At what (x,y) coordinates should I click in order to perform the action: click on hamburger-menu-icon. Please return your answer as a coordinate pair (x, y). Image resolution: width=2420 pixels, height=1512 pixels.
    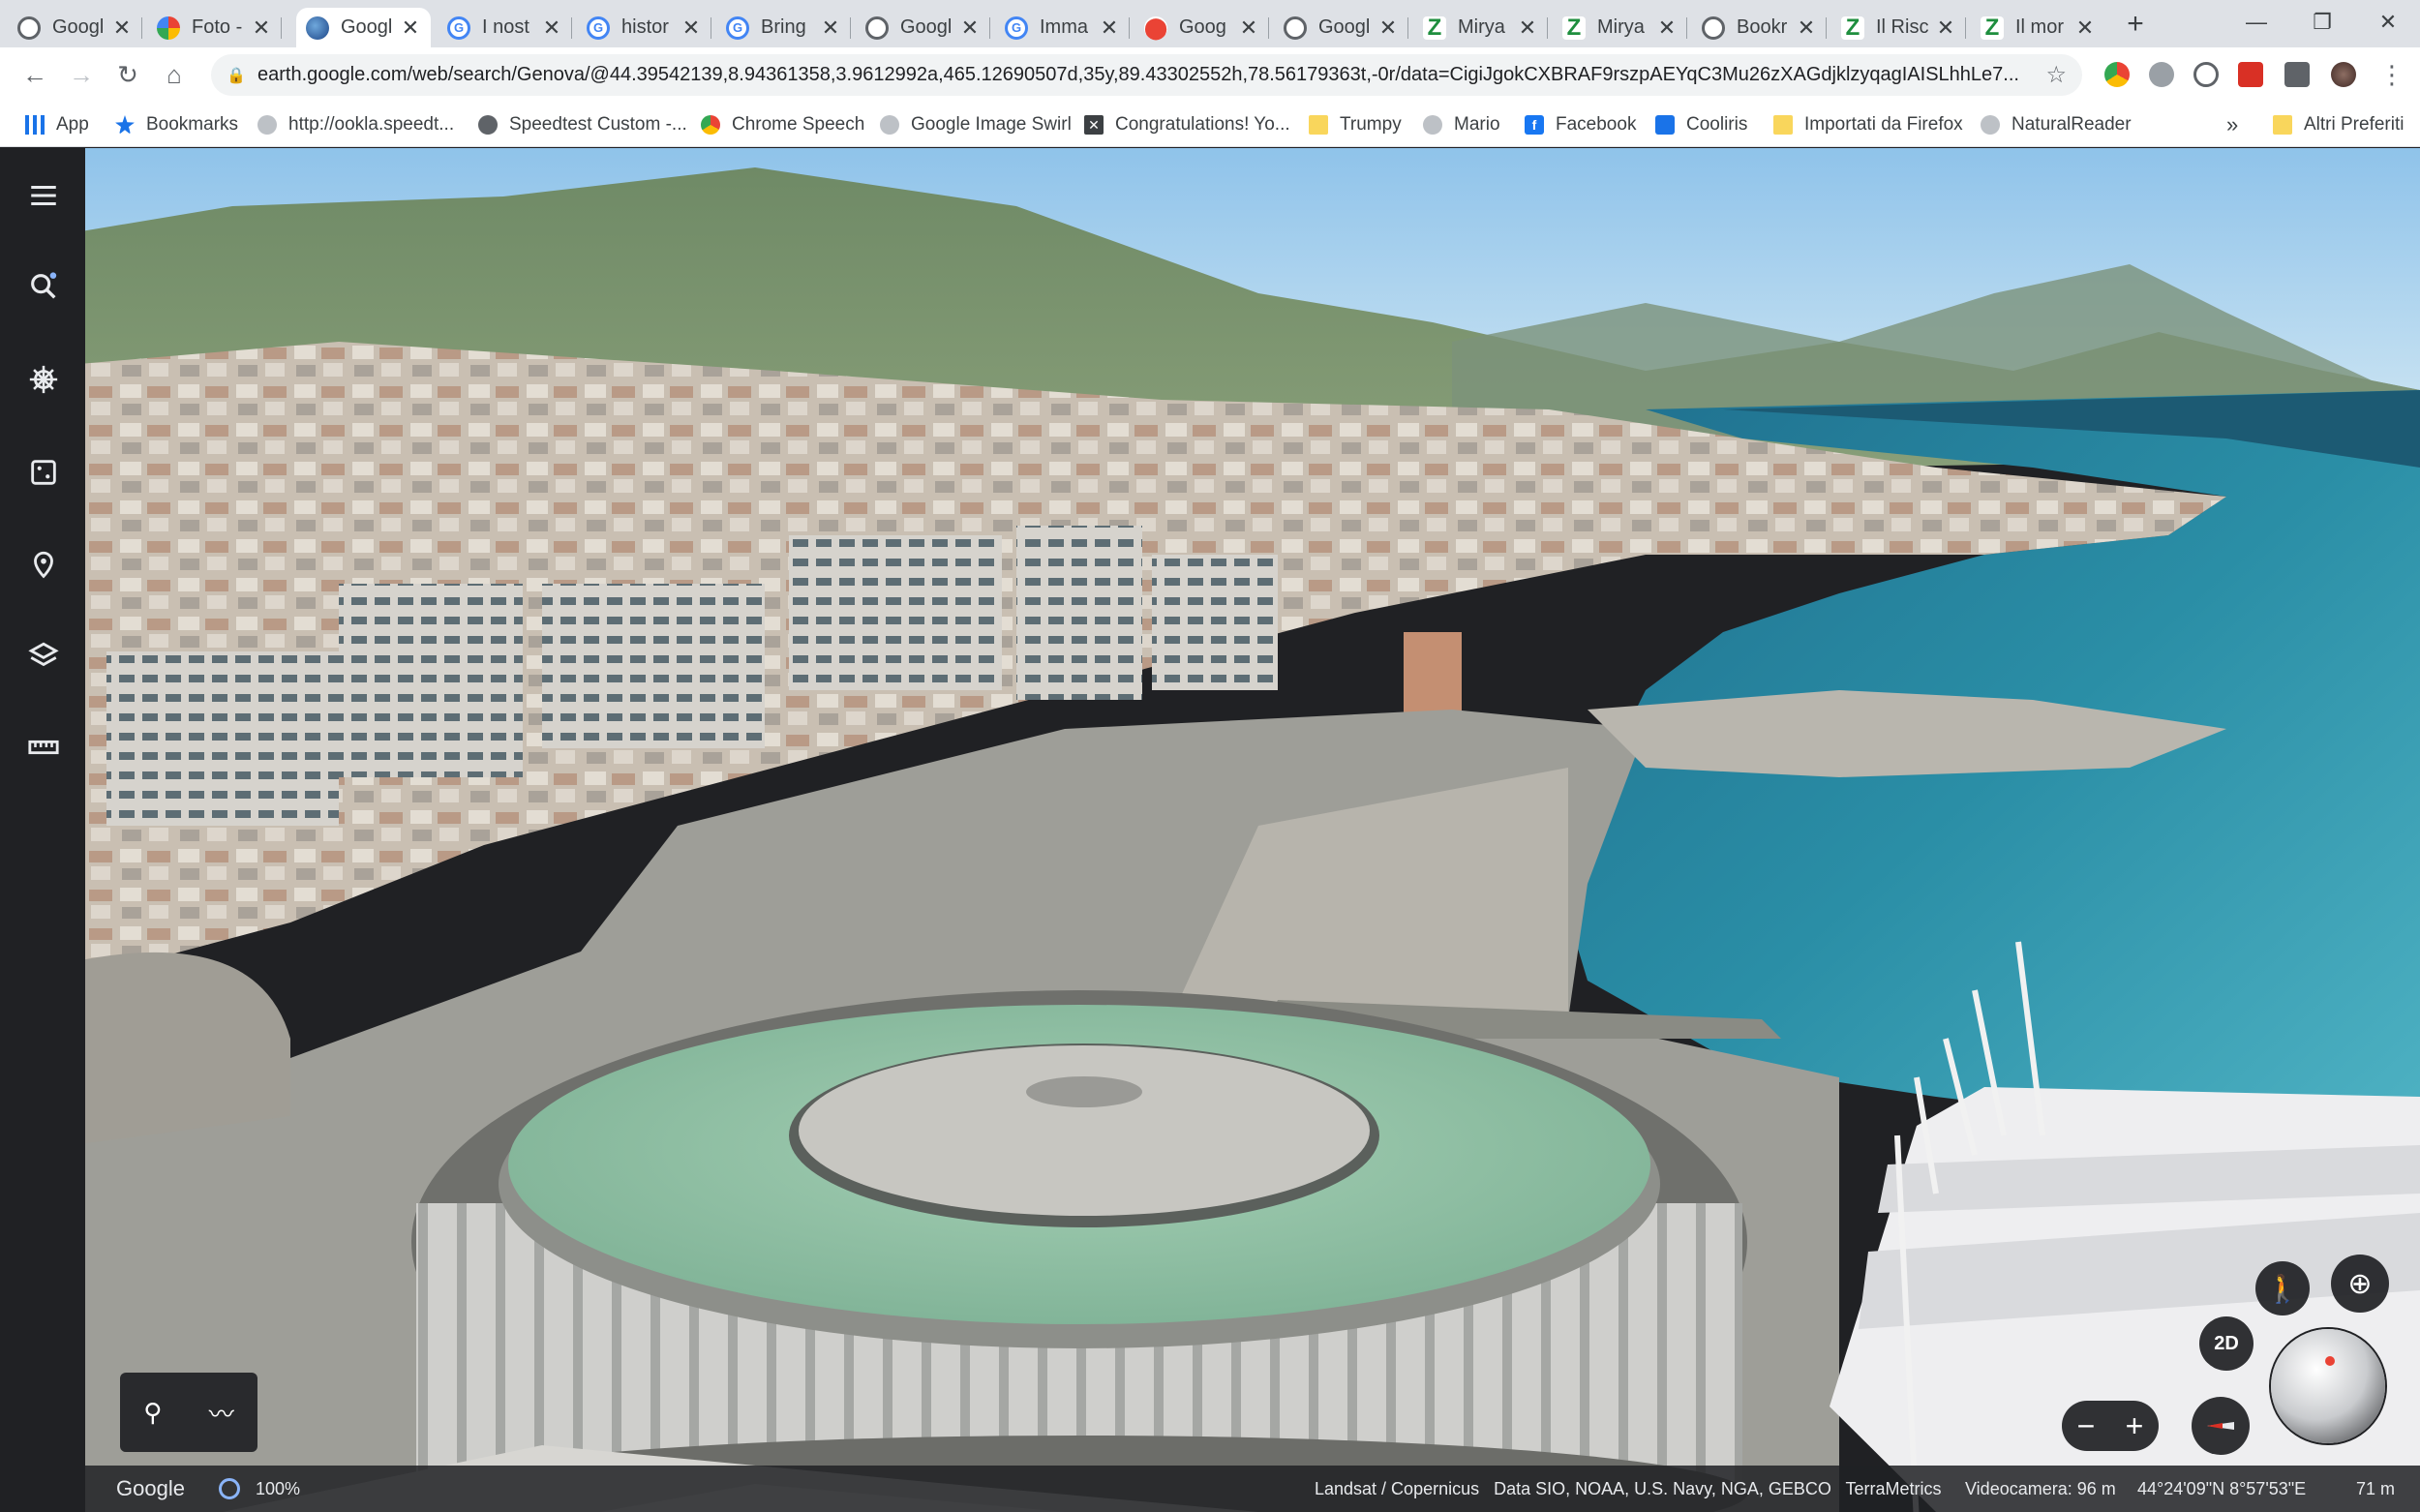
    Looking at the image, I should click on (43, 195).